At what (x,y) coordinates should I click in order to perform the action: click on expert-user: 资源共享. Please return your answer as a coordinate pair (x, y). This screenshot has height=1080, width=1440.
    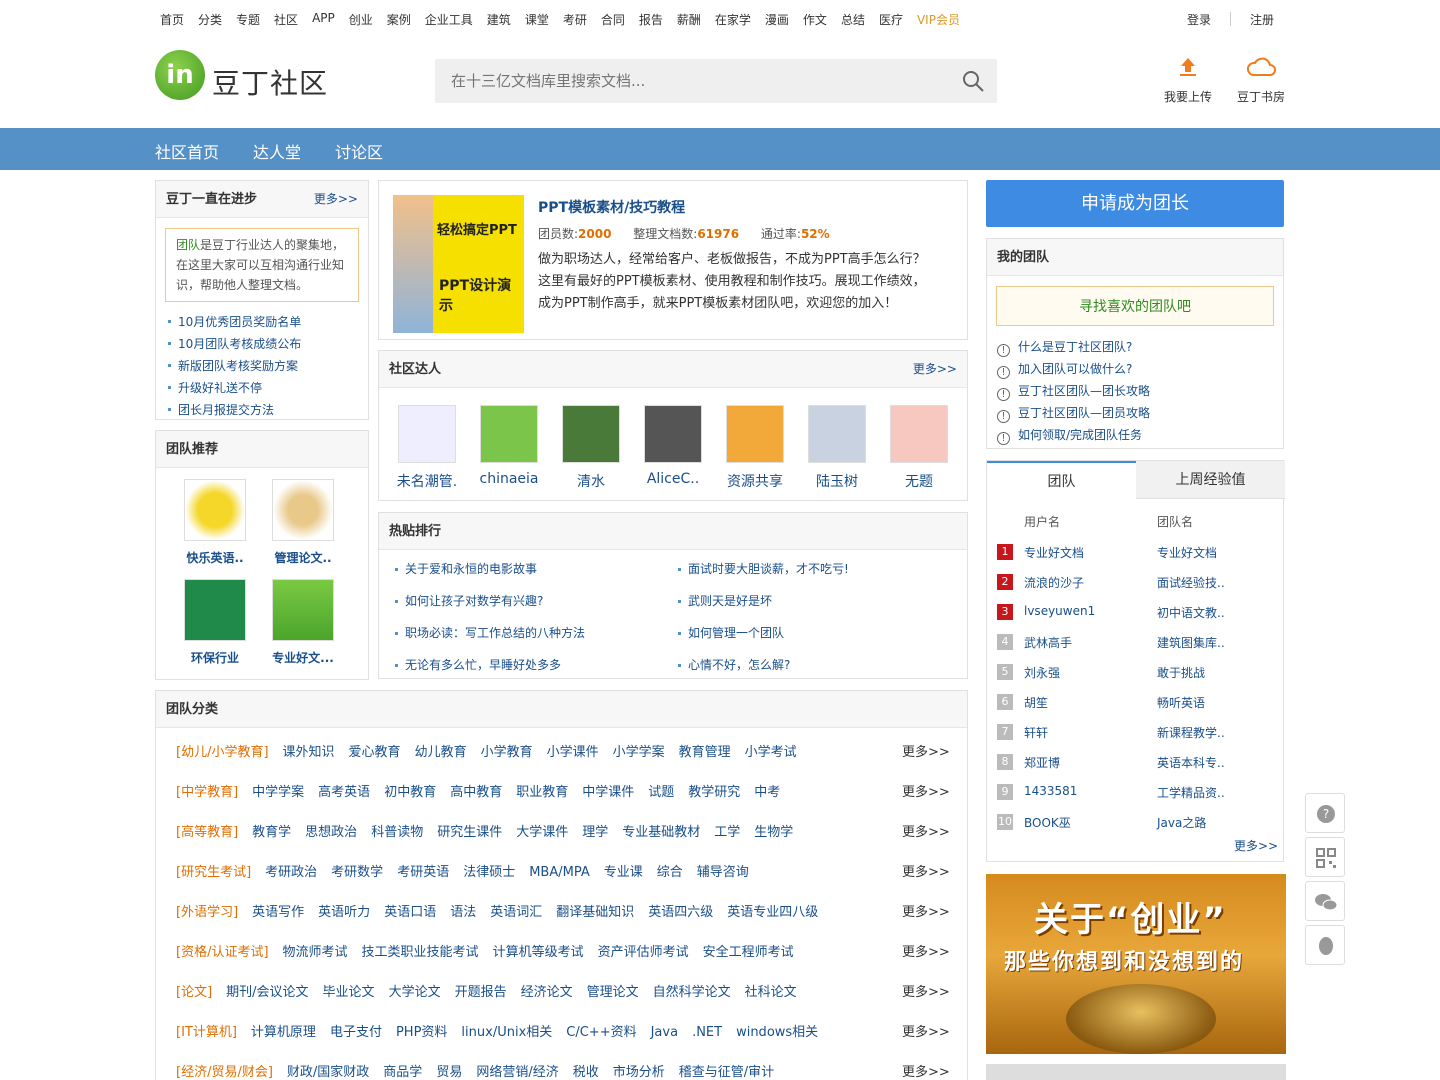
    Looking at the image, I should click on (755, 448).